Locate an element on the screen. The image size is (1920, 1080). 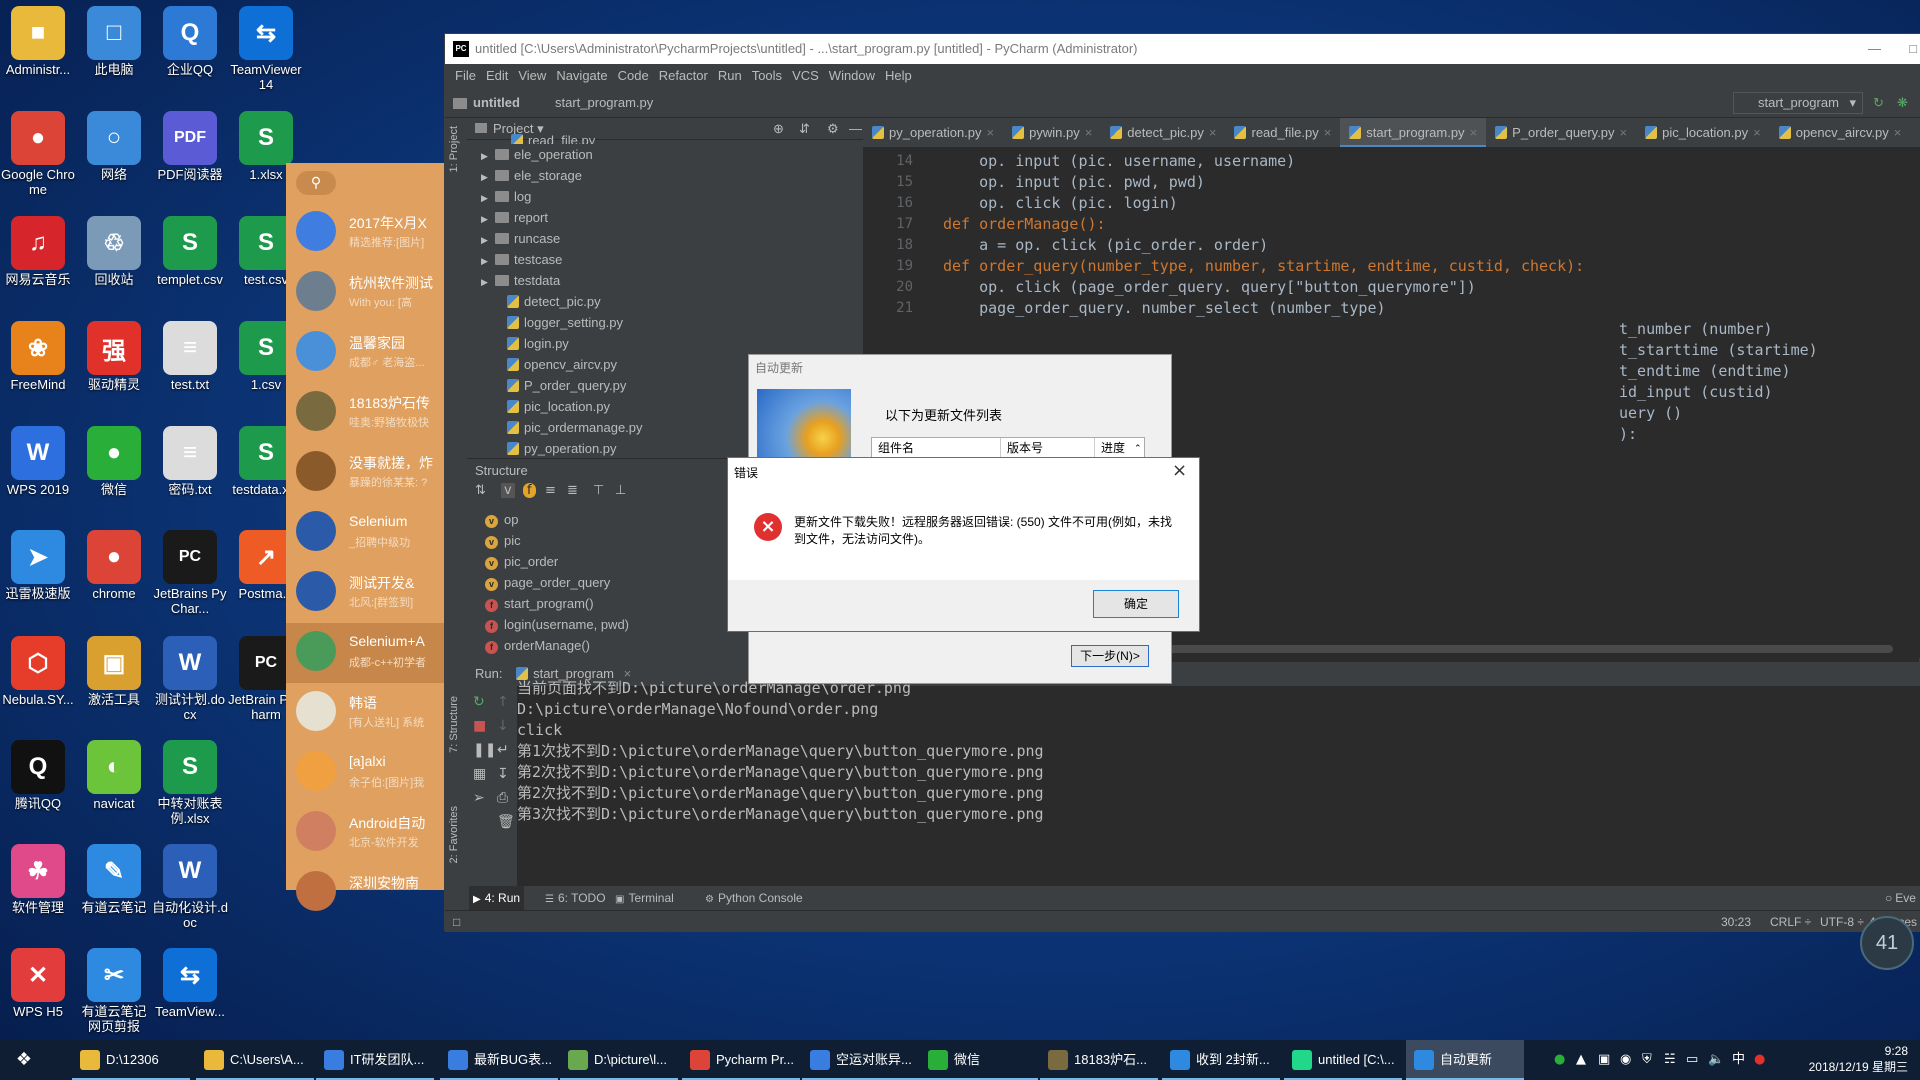
desktop-icon: S 中转对账表例.xlsx is located at coordinates (190, 784).